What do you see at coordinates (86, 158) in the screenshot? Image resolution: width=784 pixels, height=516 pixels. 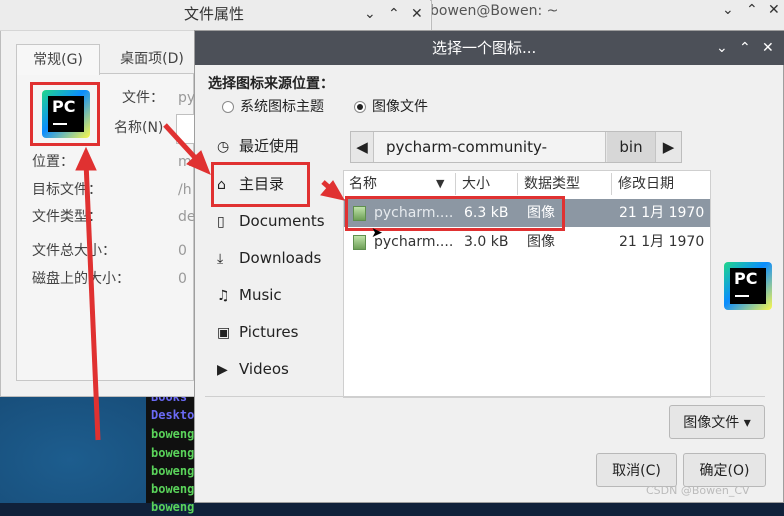 I see `annotation-arrow-up-head` at bounding box center [86, 158].